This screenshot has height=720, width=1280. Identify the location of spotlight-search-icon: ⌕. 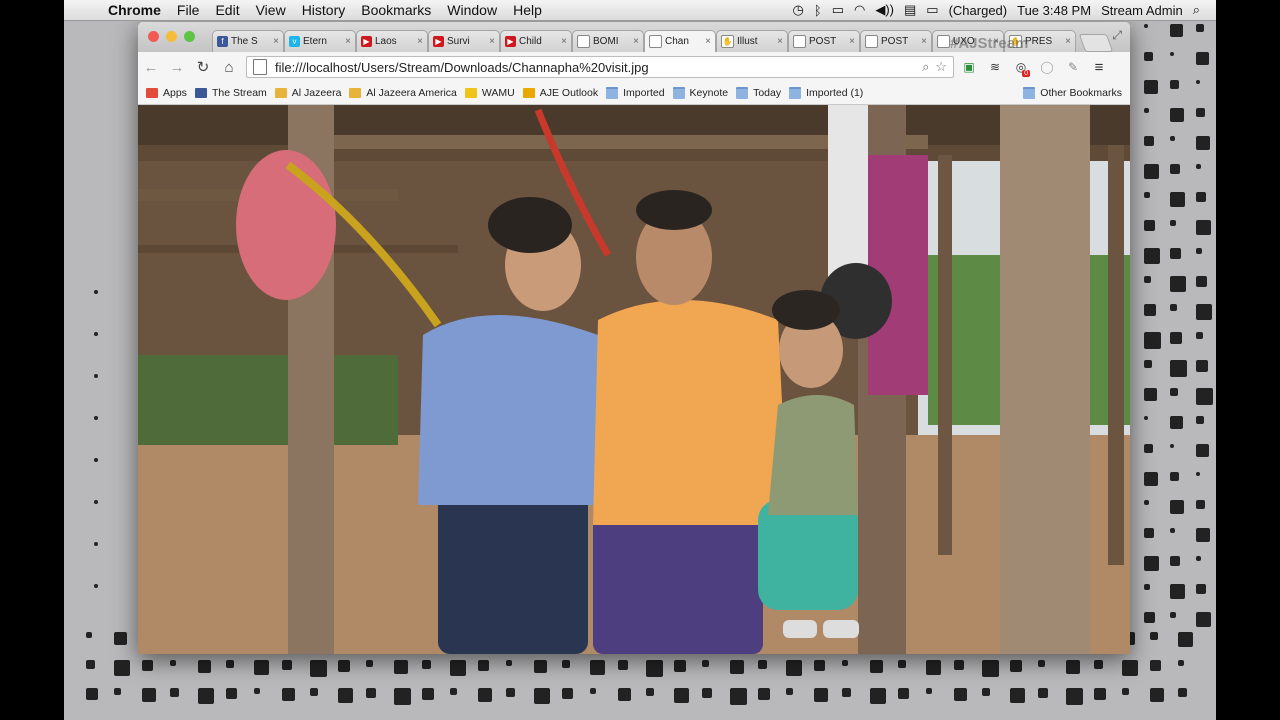
(1196, 10).